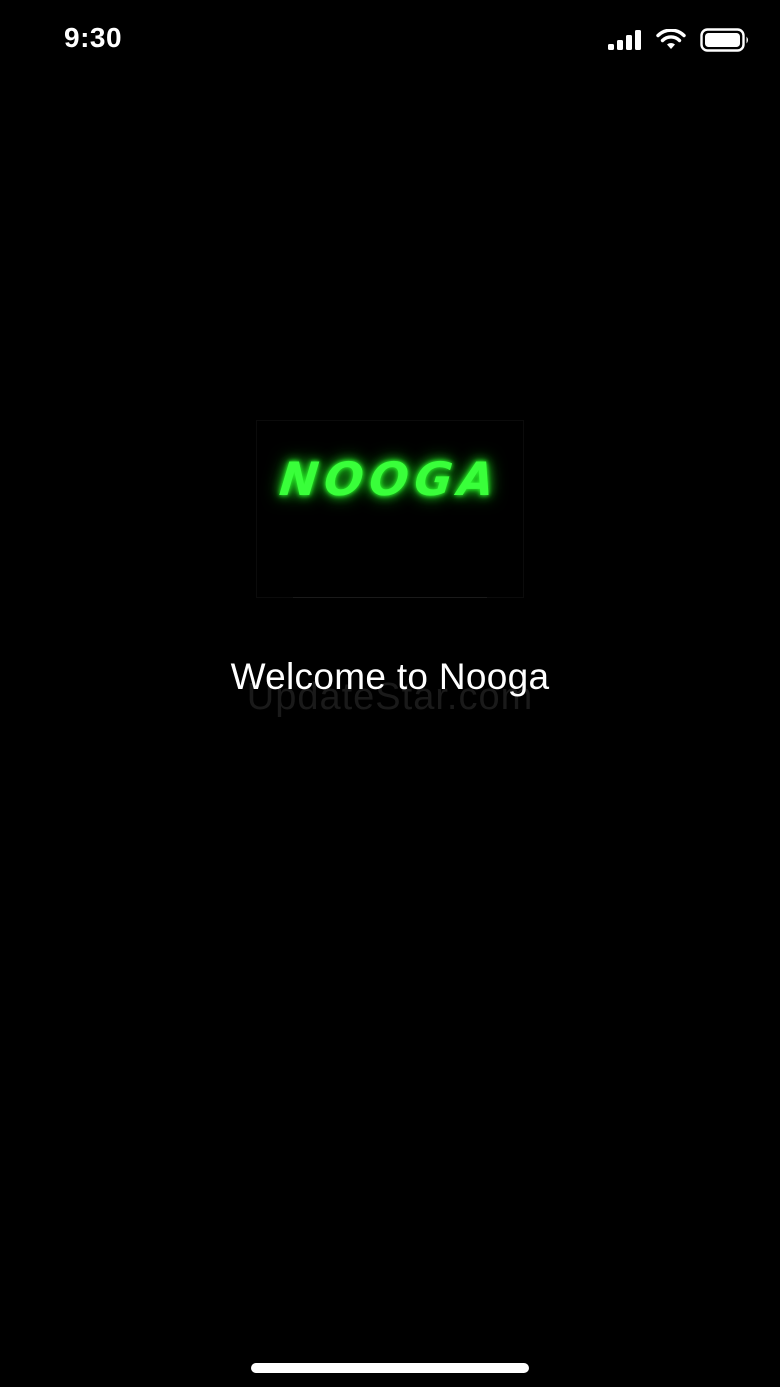  Describe the element at coordinates (390, 676) in the screenshot. I see `welcome-message: Welcome to Nooga` at that location.